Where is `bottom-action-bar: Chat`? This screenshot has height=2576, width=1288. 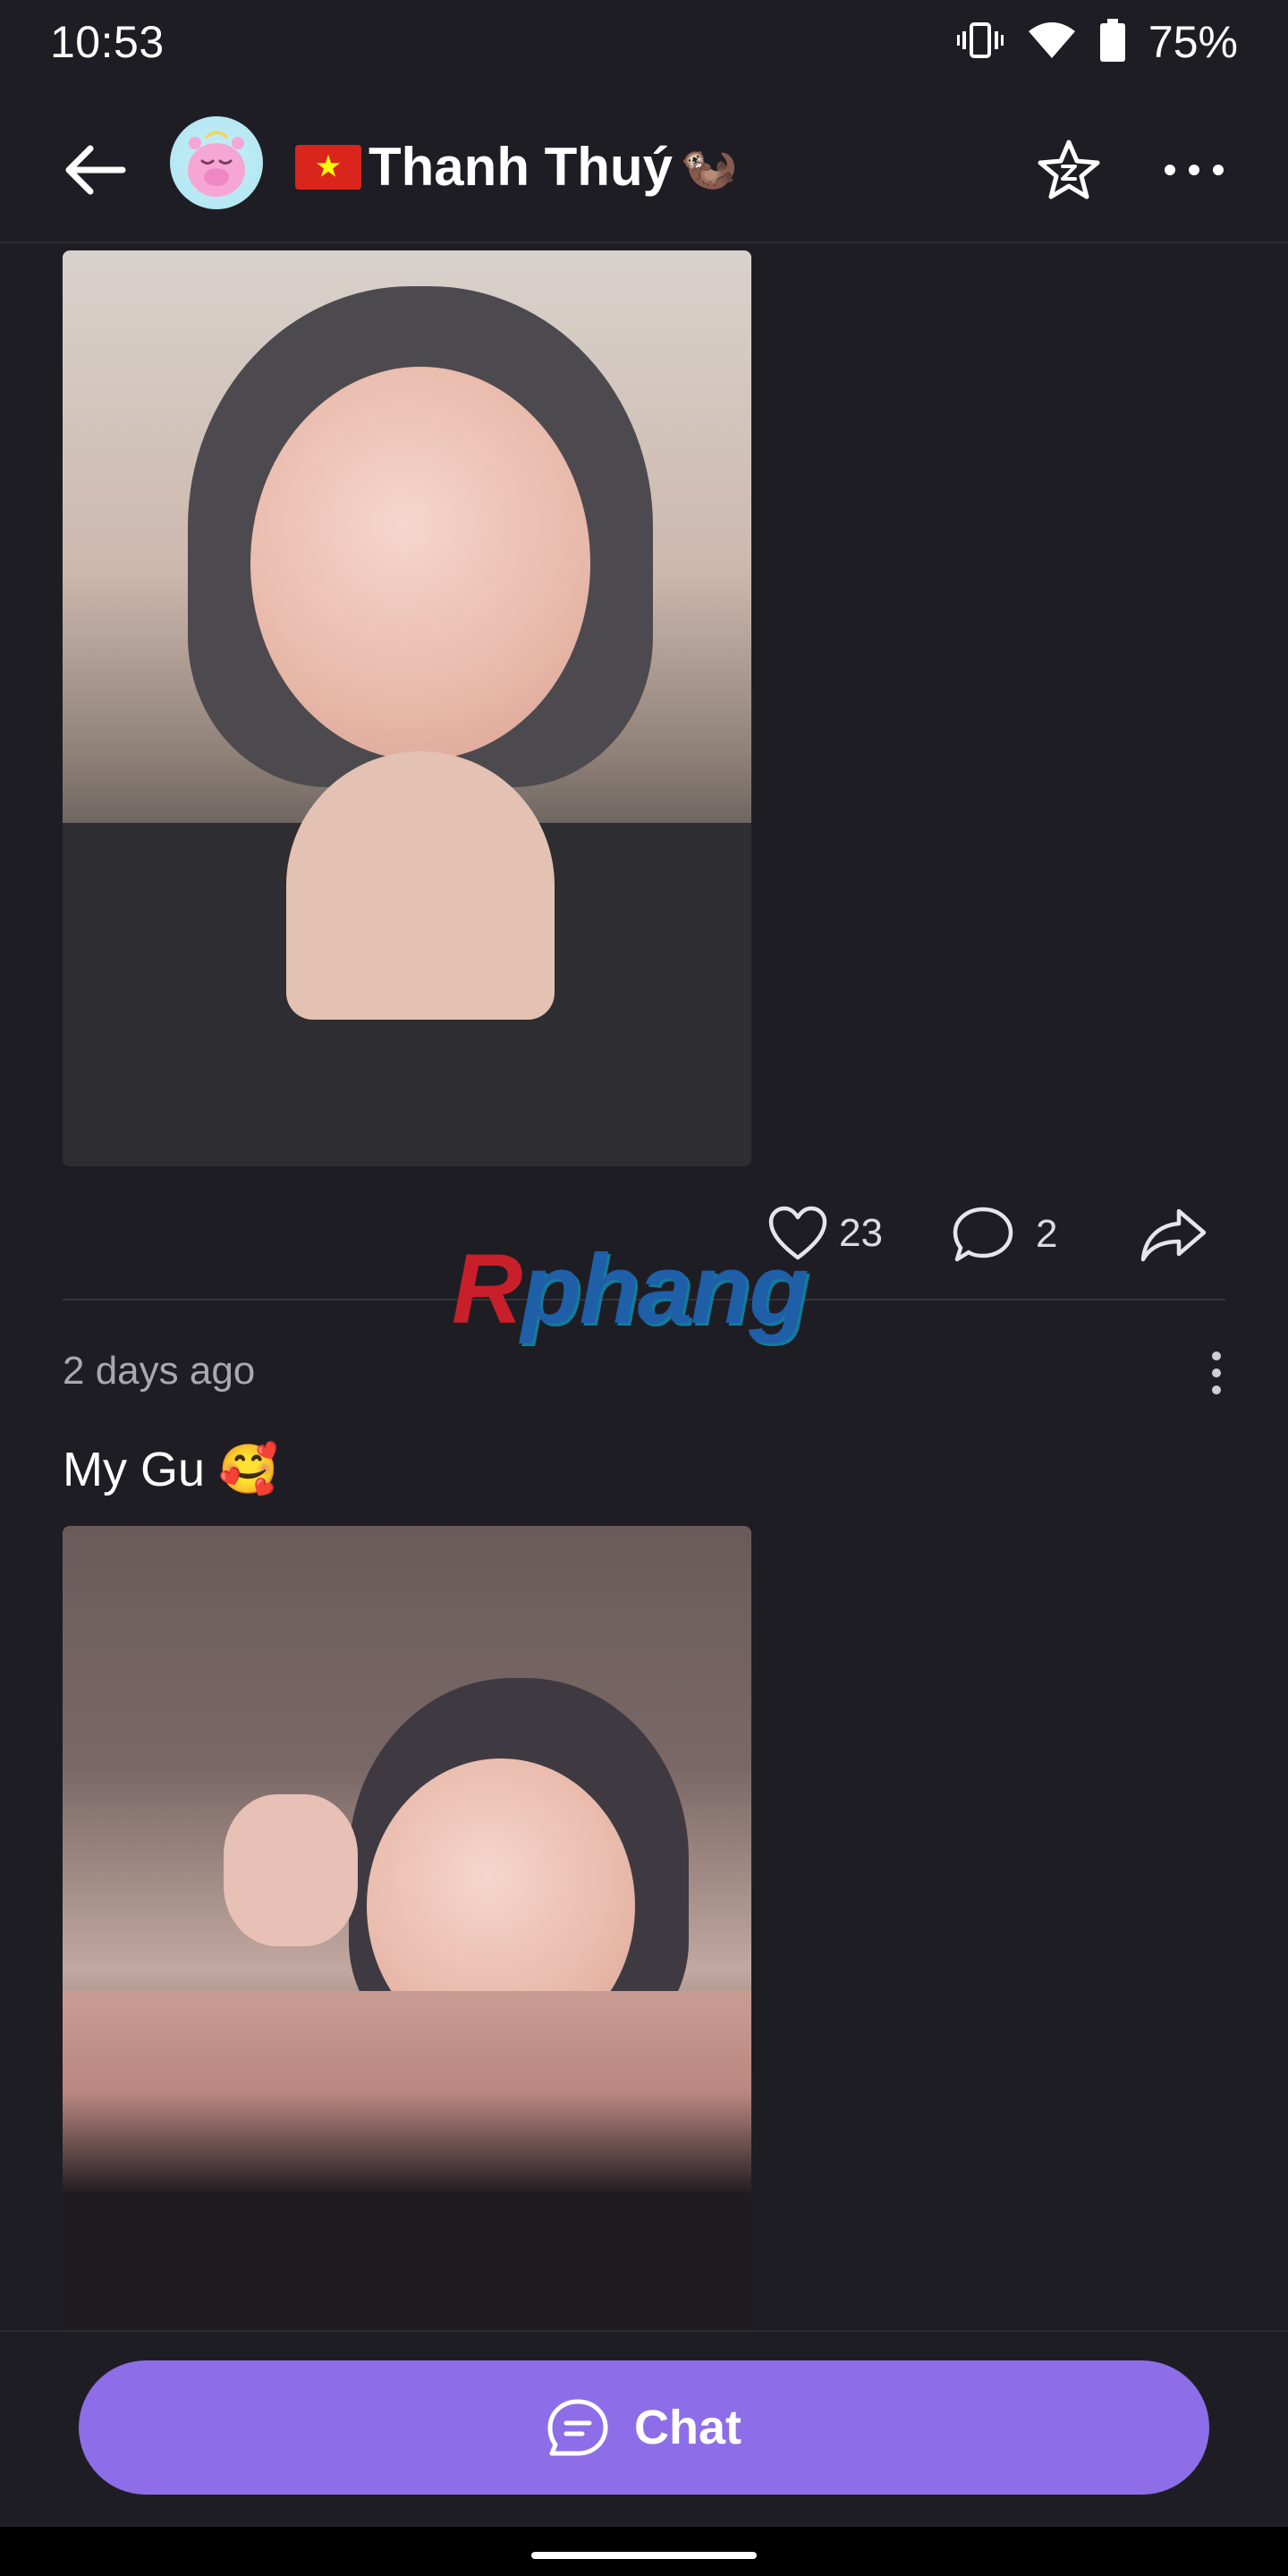 bottom-action-bar: Chat is located at coordinates (644, 2429).